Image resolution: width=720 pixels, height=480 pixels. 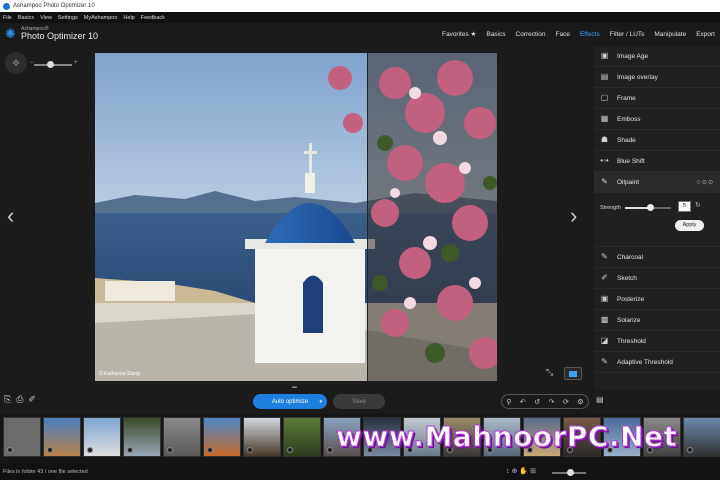 What do you see at coordinates (657, 220) in the screenshot?
I see `oilpaint-settings: Strength 5 ↻ Apply` at bounding box center [657, 220].